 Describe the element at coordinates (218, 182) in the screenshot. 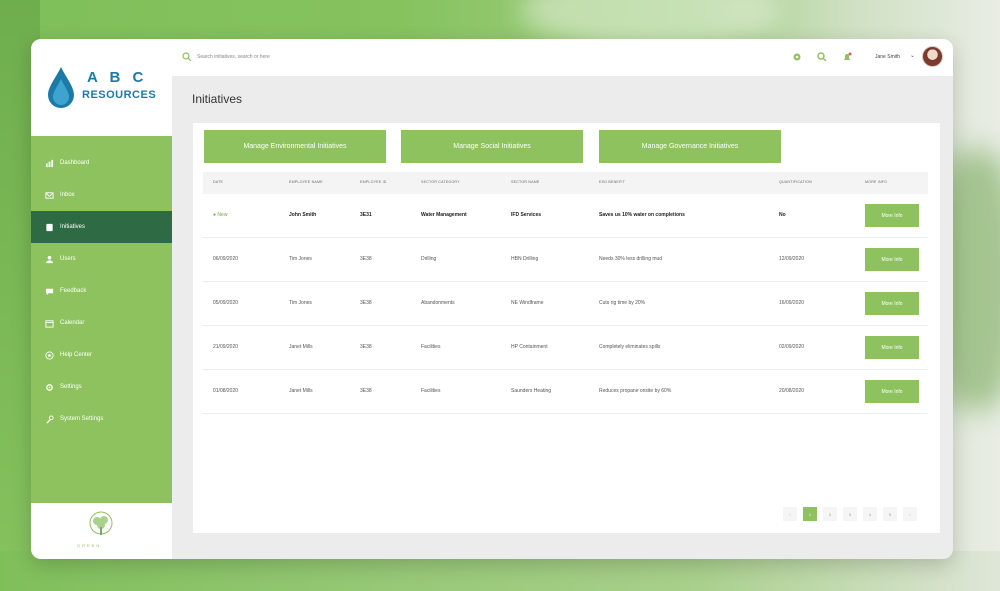

I see `column-header: Date` at that location.